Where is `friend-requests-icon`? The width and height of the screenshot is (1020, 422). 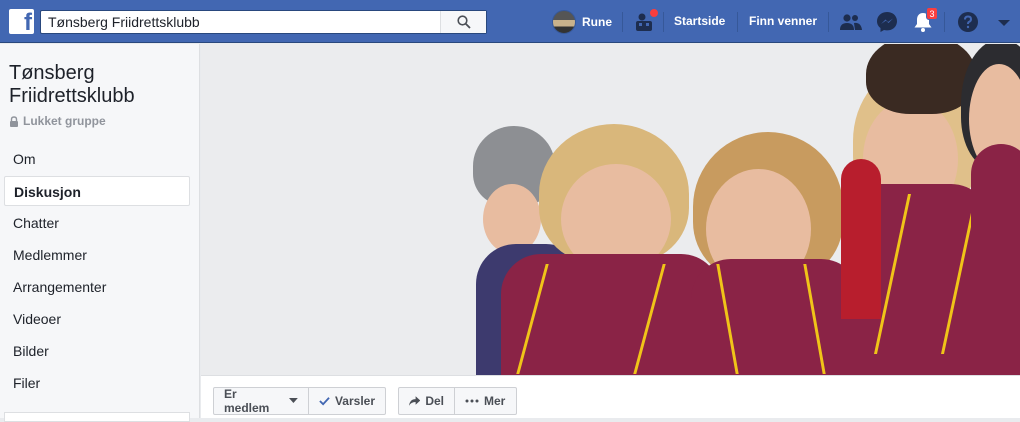 friend-requests-icon is located at coordinates (851, 22).